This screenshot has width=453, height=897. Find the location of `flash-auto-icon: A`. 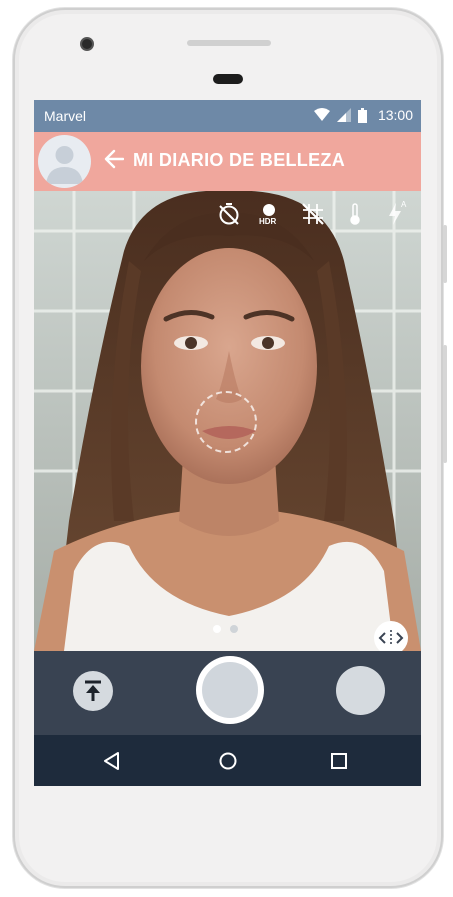

flash-auto-icon: A is located at coordinates (397, 213).